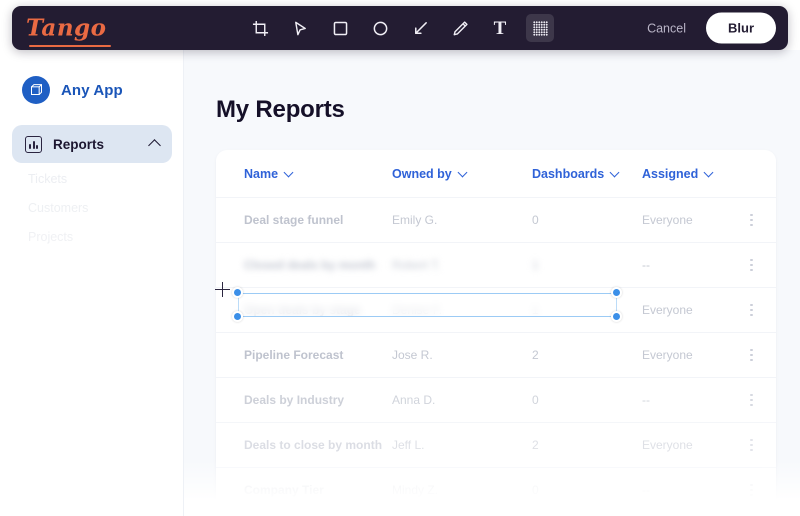 The image size is (800, 516). I want to click on cell-owner: Mindy Z., so click(415, 490).